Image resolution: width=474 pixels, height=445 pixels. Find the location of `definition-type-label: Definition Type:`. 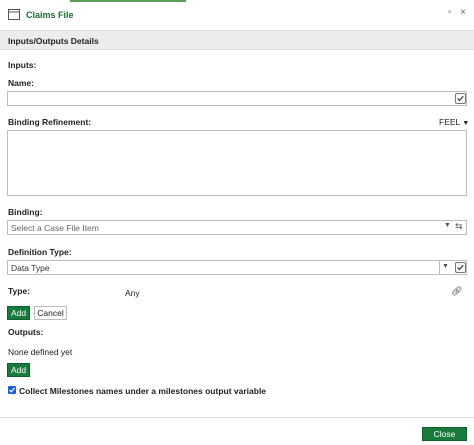

definition-type-label: Definition Type: is located at coordinates (40, 252).